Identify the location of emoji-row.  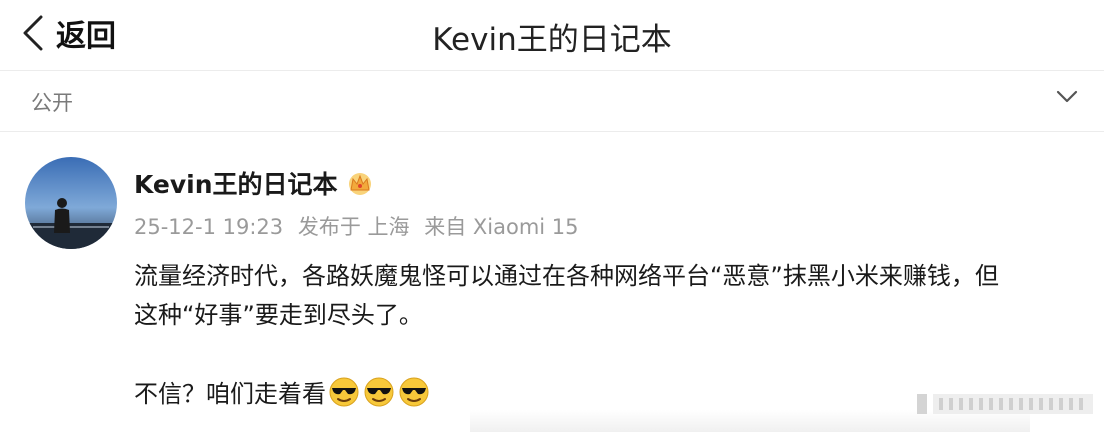
(379, 392).